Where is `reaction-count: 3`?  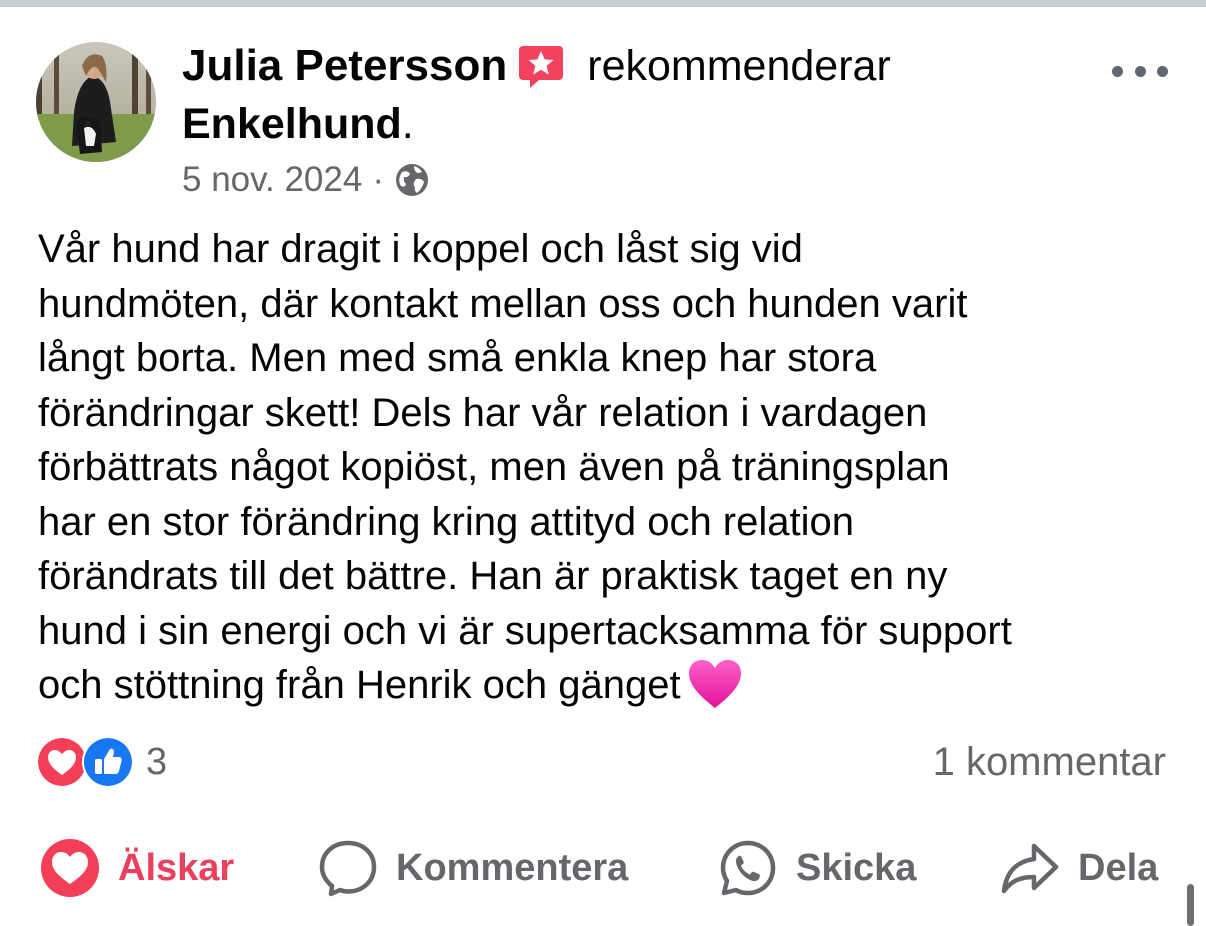
reaction-count: 3 is located at coordinates (157, 761).